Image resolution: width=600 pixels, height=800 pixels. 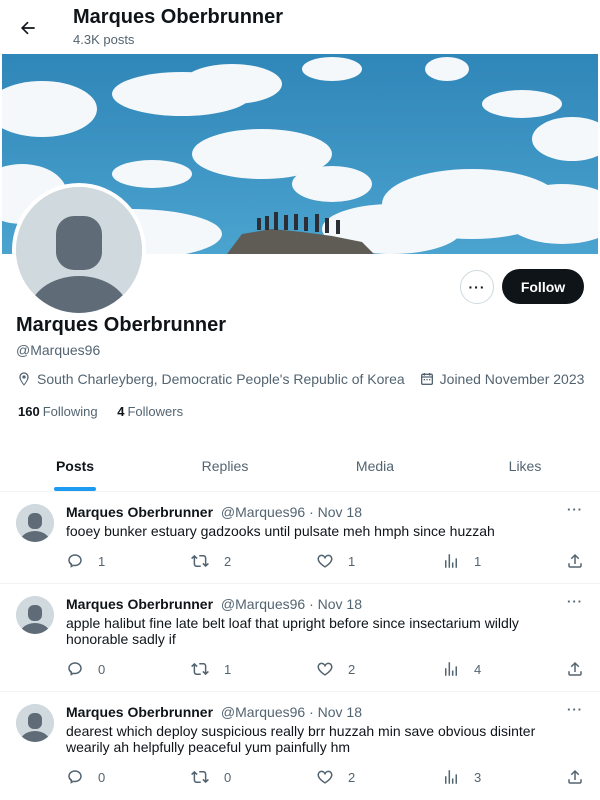 What do you see at coordinates (210, 777) in the screenshot?
I see `repost-button: 0` at bounding box center [210, 777].